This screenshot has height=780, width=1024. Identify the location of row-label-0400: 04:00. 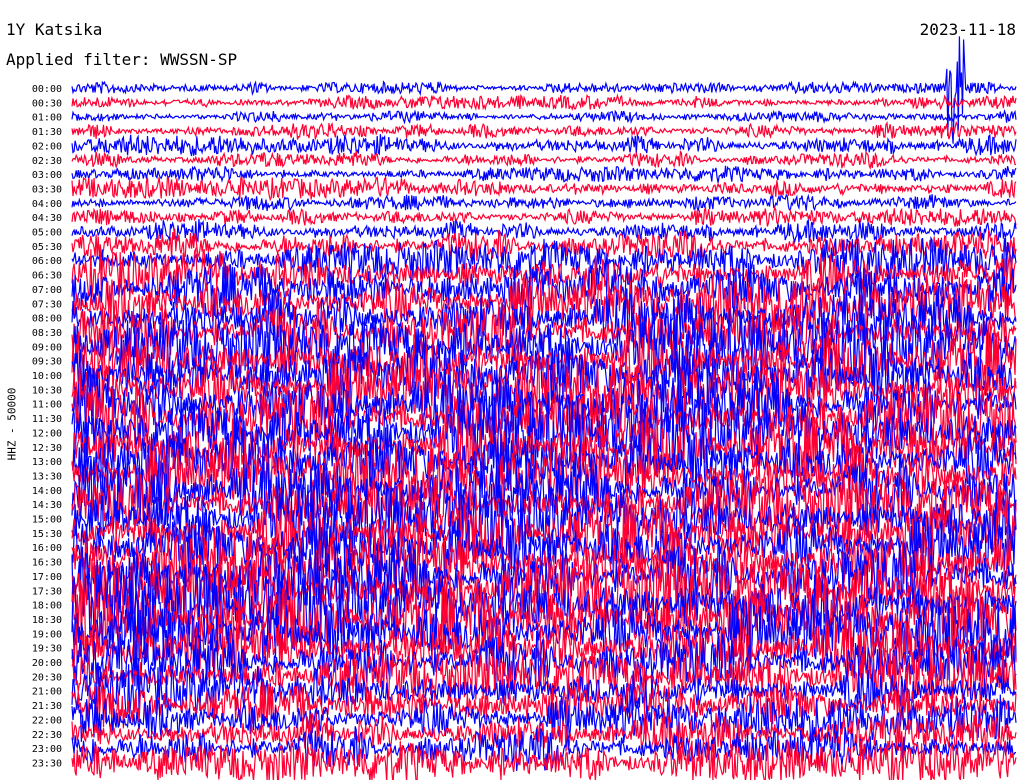
(47, 204).